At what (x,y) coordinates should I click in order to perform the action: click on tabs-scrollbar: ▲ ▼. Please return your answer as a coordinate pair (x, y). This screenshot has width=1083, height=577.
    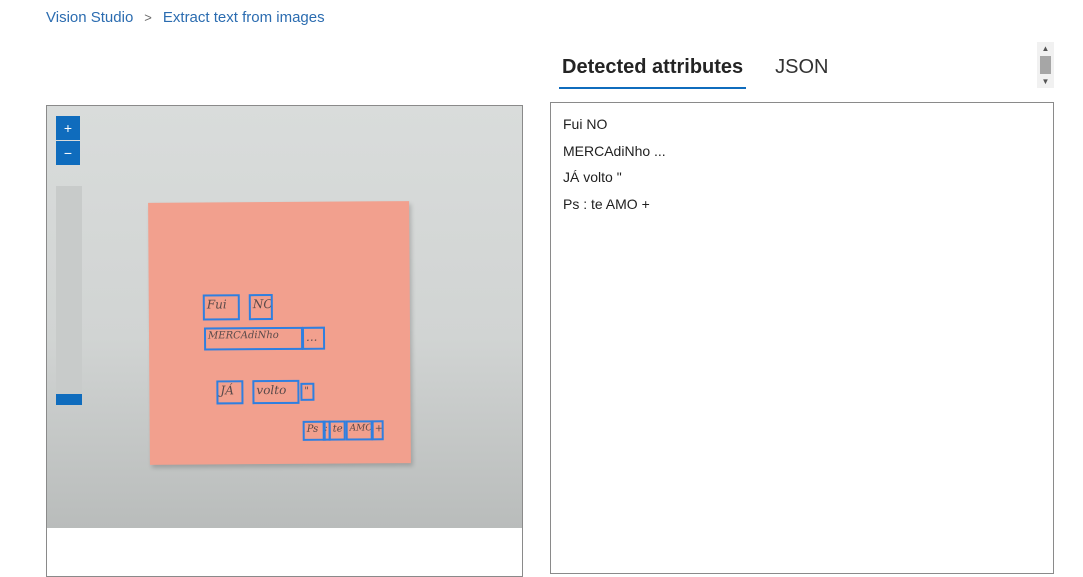
    Looking at the image, I should click on (1045, 65).